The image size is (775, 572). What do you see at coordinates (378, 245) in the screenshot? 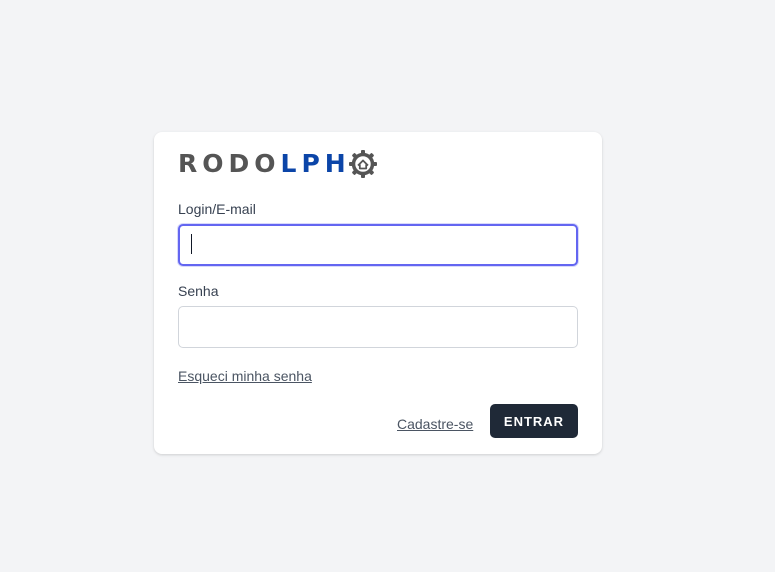
I see `login-input` at bounding box center [378, 245].